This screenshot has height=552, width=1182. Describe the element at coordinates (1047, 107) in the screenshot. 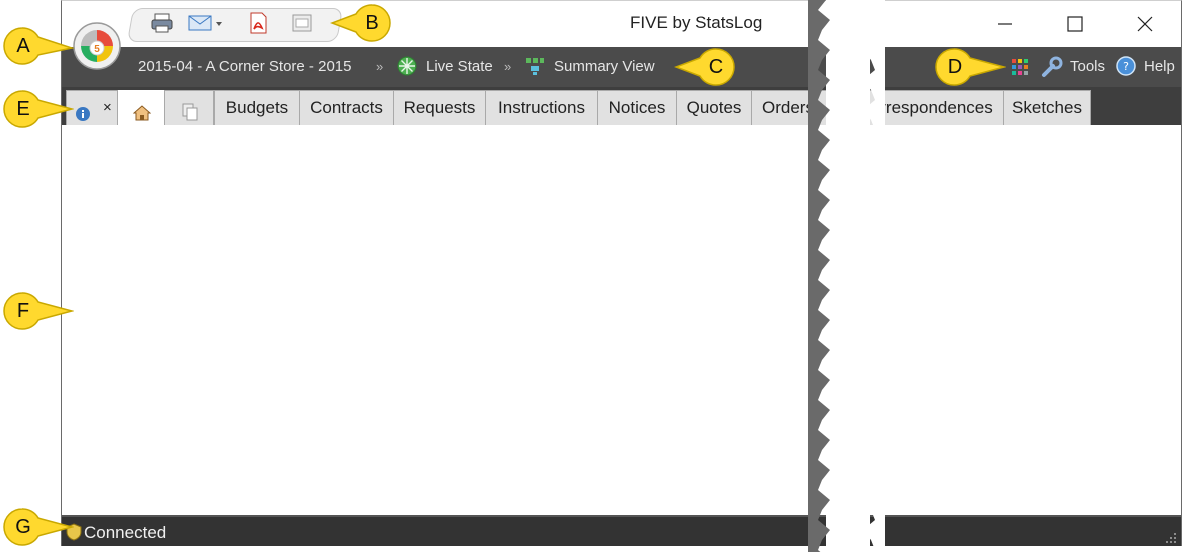

I see `tab-sketches: Sketches` at that location.